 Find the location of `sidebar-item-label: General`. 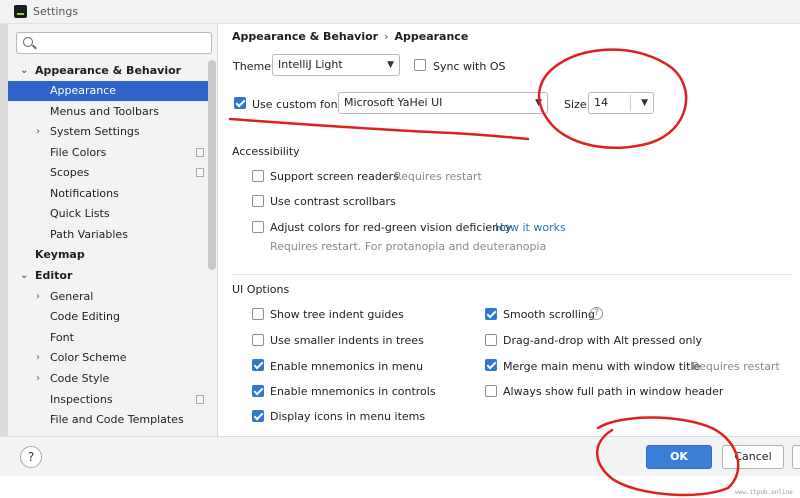

sidebar-item-label: General is located at coordinates (72, 296).